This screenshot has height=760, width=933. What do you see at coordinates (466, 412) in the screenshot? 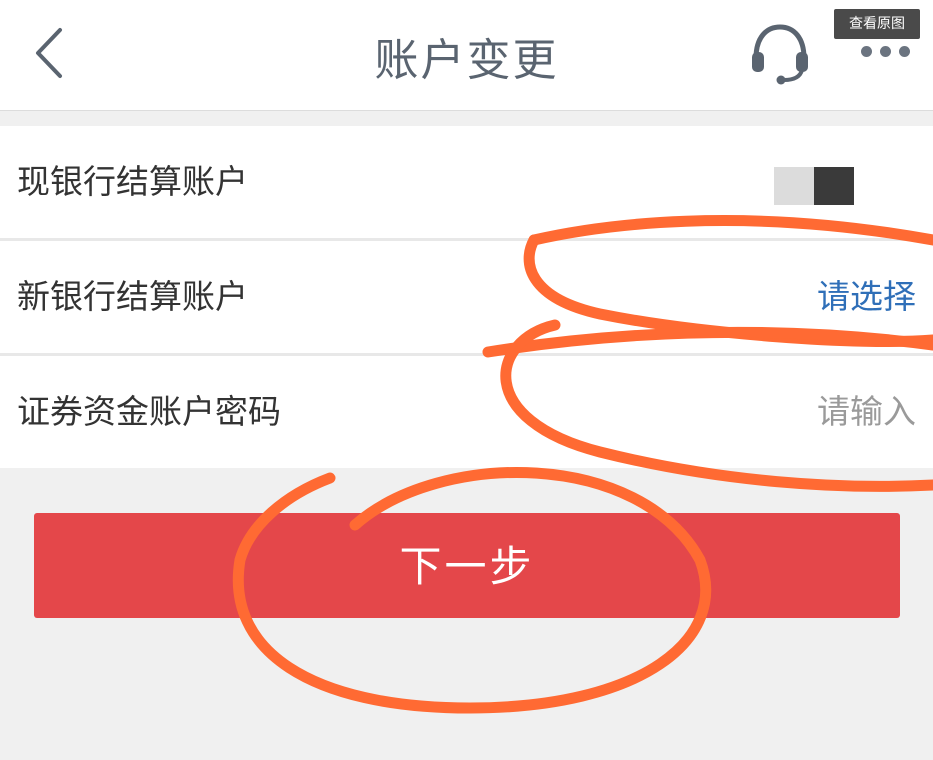
I see `row-fund-password: 证券资金账户密码 请输入` at bounding box center [466, 412].